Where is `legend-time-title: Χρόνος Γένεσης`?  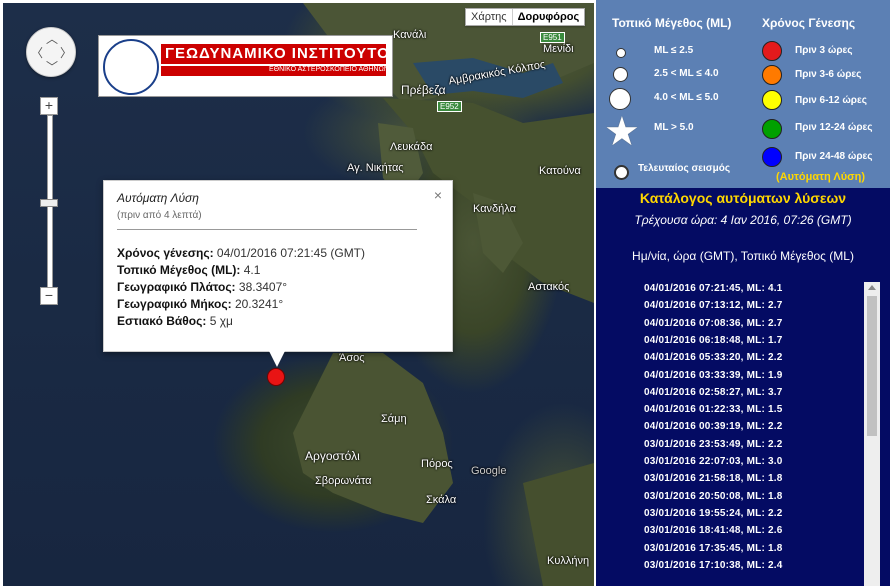 legend-time-title: Χρόνος Γένεσης is located at coordinates (809, 23).